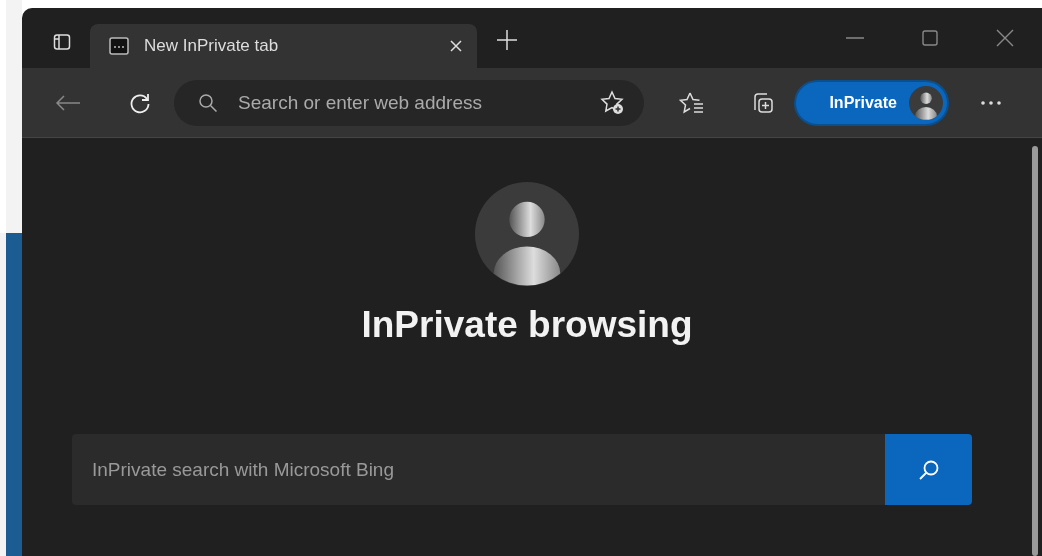 This screenshot has width=1042, height=556. What do you see at coordinates (62, 42) in the screenshot?
I see `tab-actions-icon` at bounding box center [62, 42].